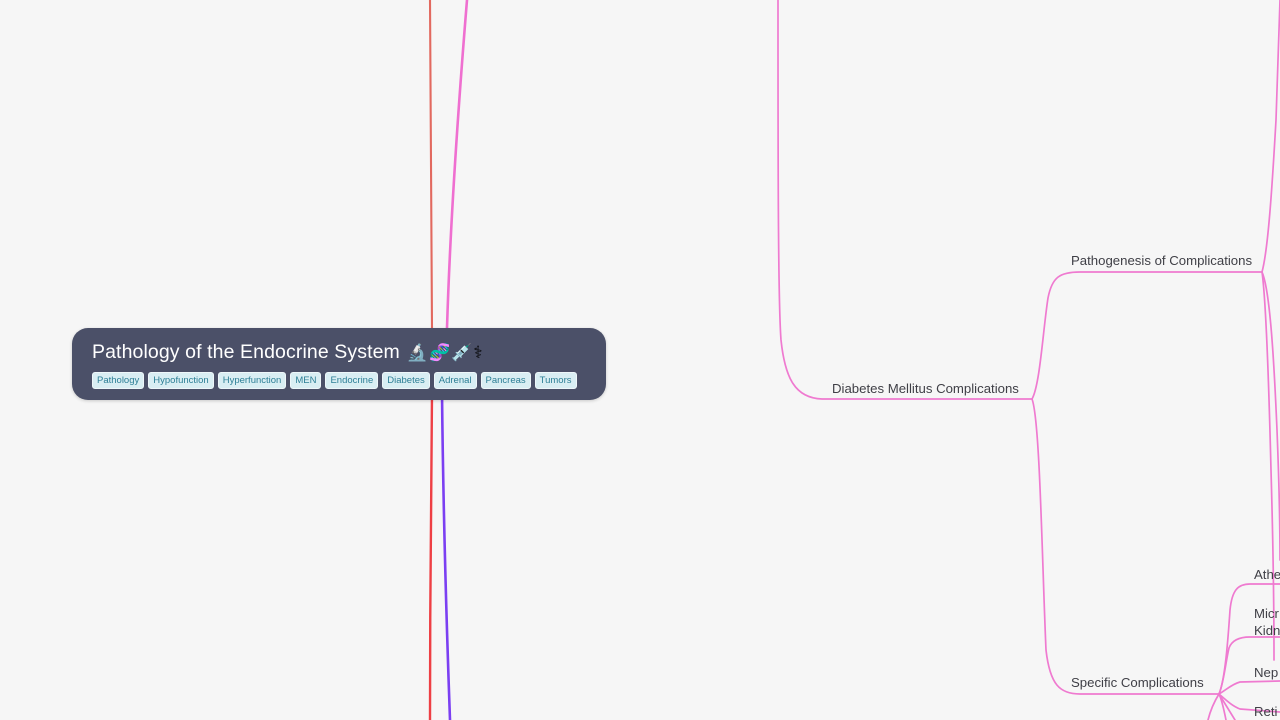  Describe the element at coordinates (1125, 546) in the screenshot. I see `edge-diabetes-to-specific` at that location.